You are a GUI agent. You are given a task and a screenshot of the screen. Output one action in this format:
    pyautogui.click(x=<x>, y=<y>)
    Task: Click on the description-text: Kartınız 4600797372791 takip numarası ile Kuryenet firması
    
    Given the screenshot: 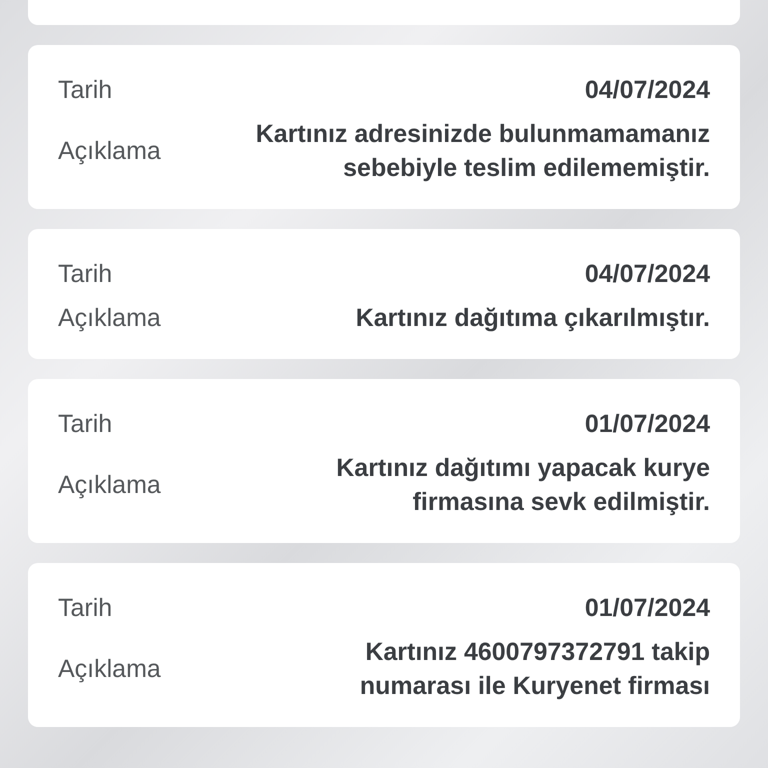 What is the action you would take?
    pyautogui.click(x=534, y=669)
    